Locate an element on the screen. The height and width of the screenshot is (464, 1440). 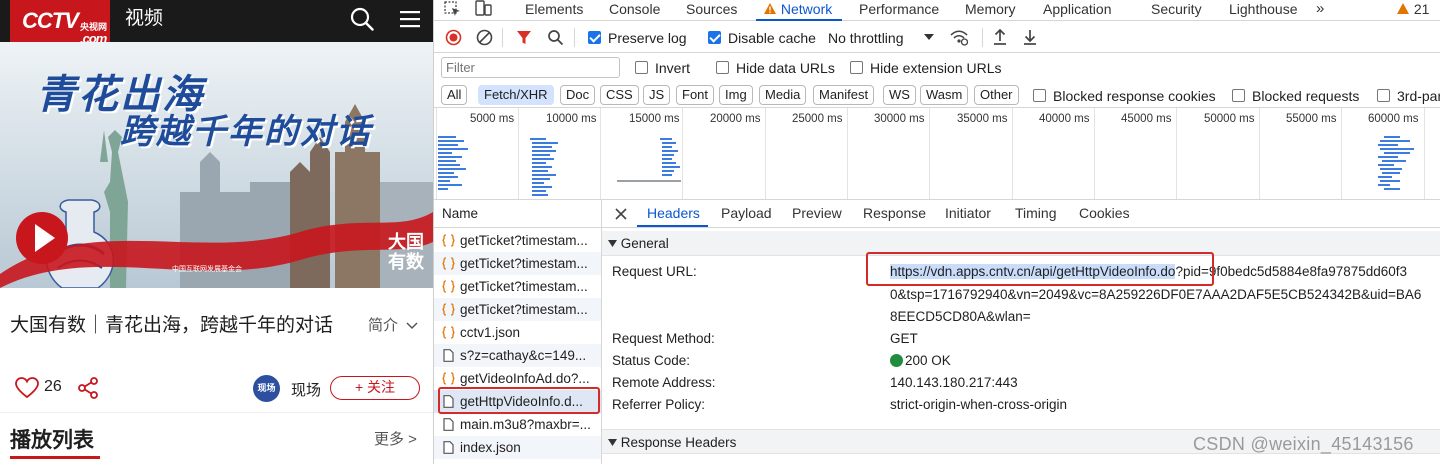
more-link: 更多 > is located at coordinates (395, 438).